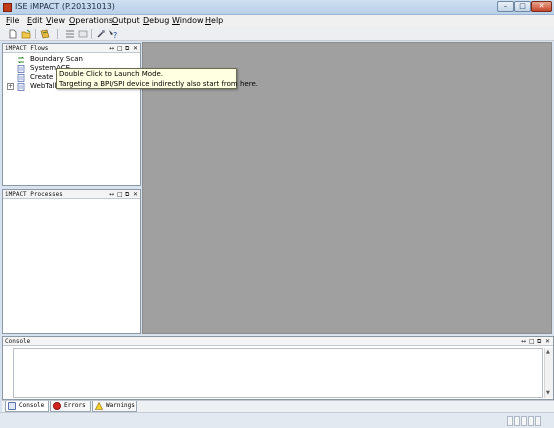 This screenshot has height=428, width=554. What do you see at coordinates (12, 406) in the screenshot?
I see `console-icon` at bounding box center [12, 406].